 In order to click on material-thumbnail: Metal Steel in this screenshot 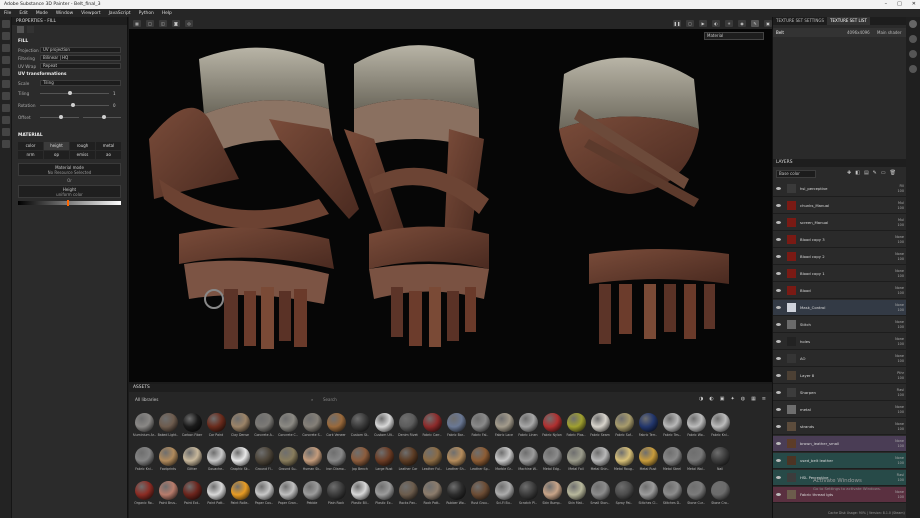, I will do `click(672, 464)`.